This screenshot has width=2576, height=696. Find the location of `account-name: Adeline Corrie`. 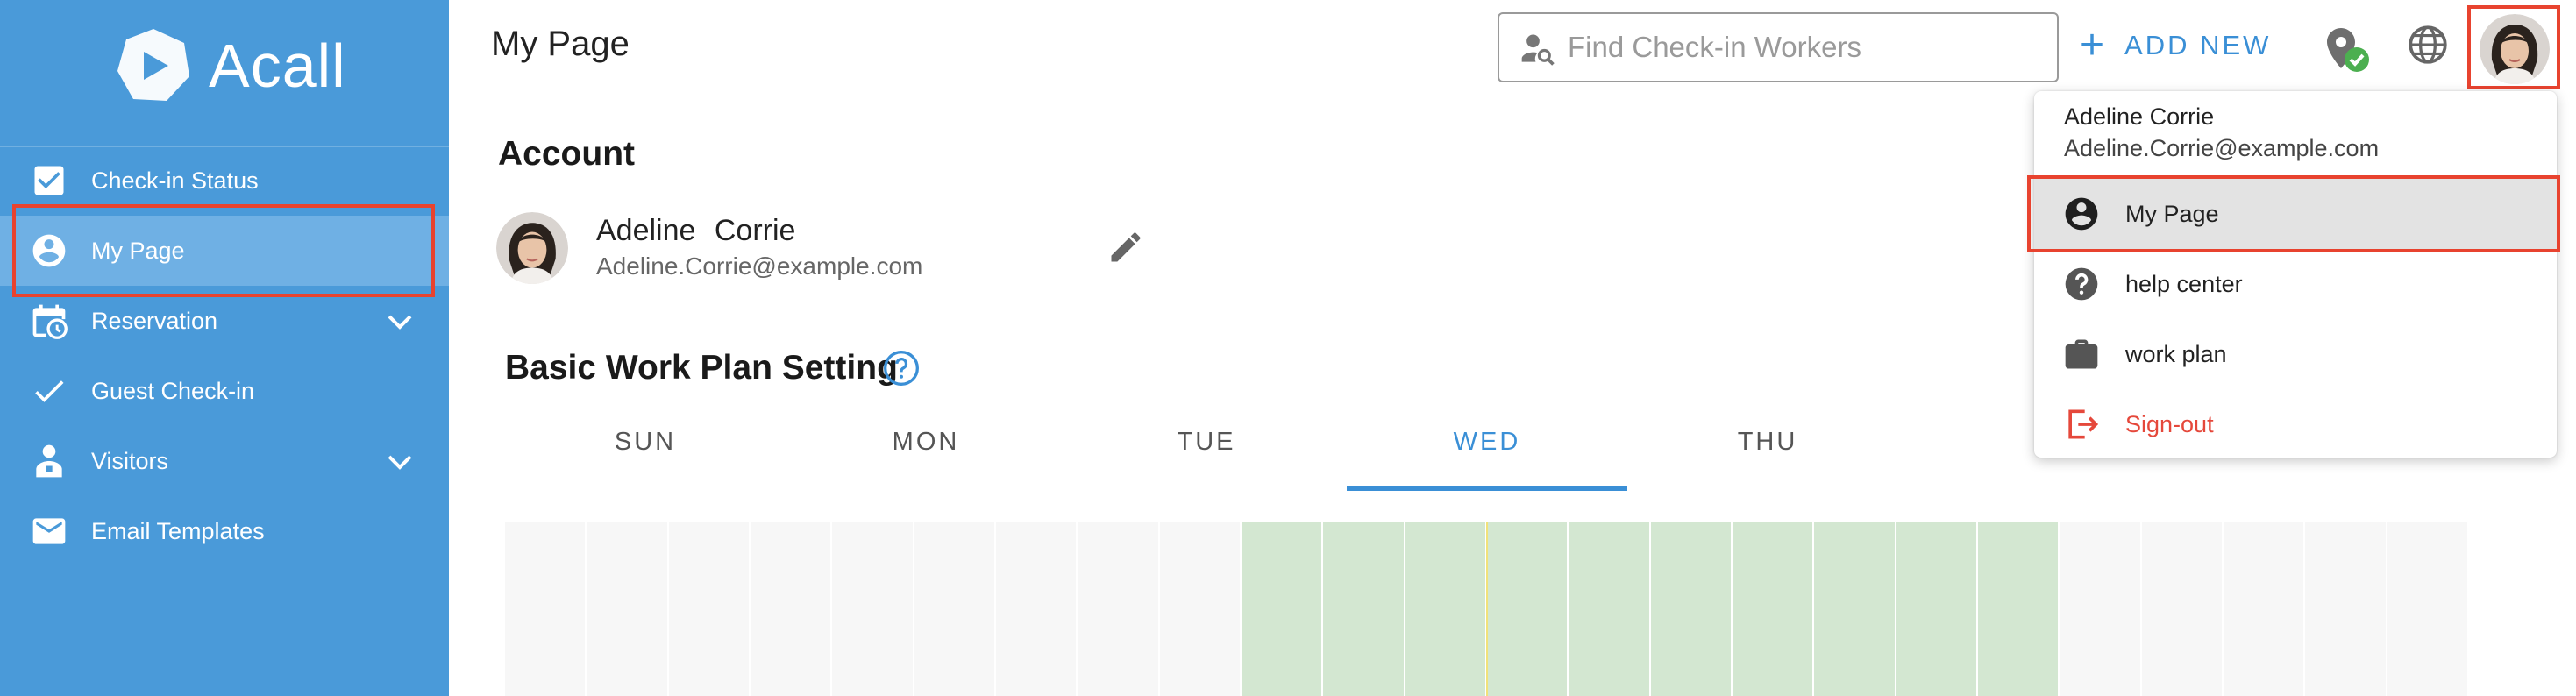

account-name: Adeline Corrie is located at coordinates (696, 230).